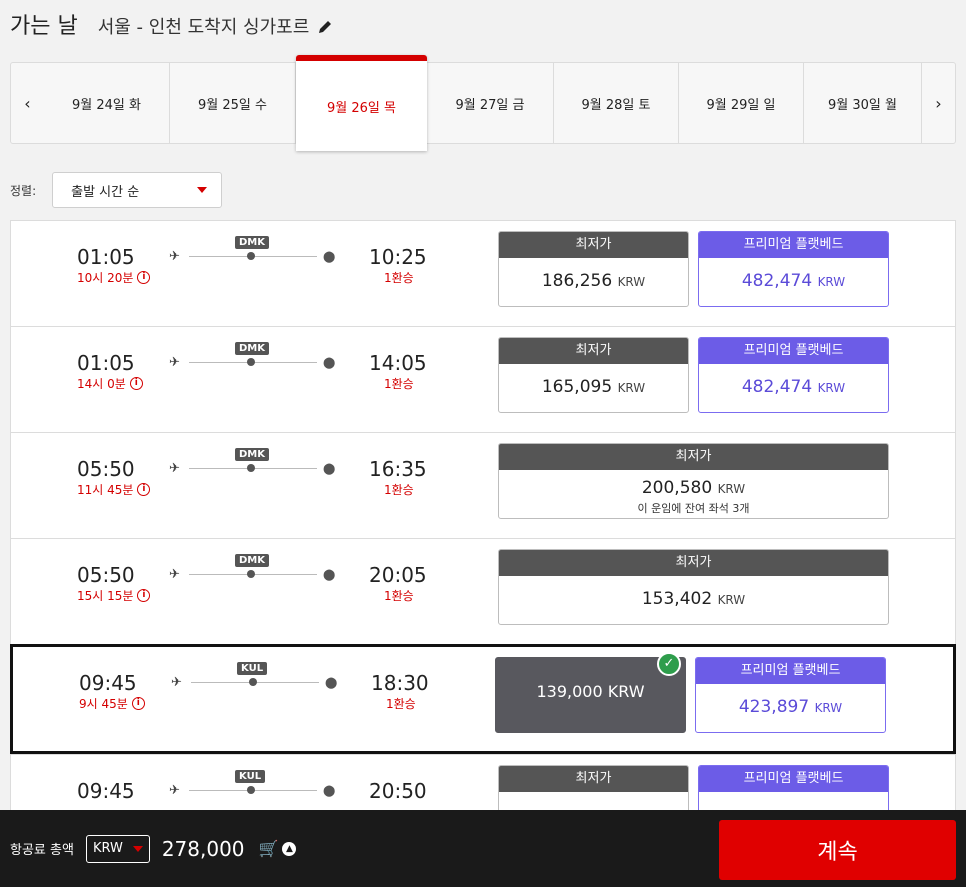 The image size is (966, 887). I want to click on departure-time: 05:50, so click(106, 469).